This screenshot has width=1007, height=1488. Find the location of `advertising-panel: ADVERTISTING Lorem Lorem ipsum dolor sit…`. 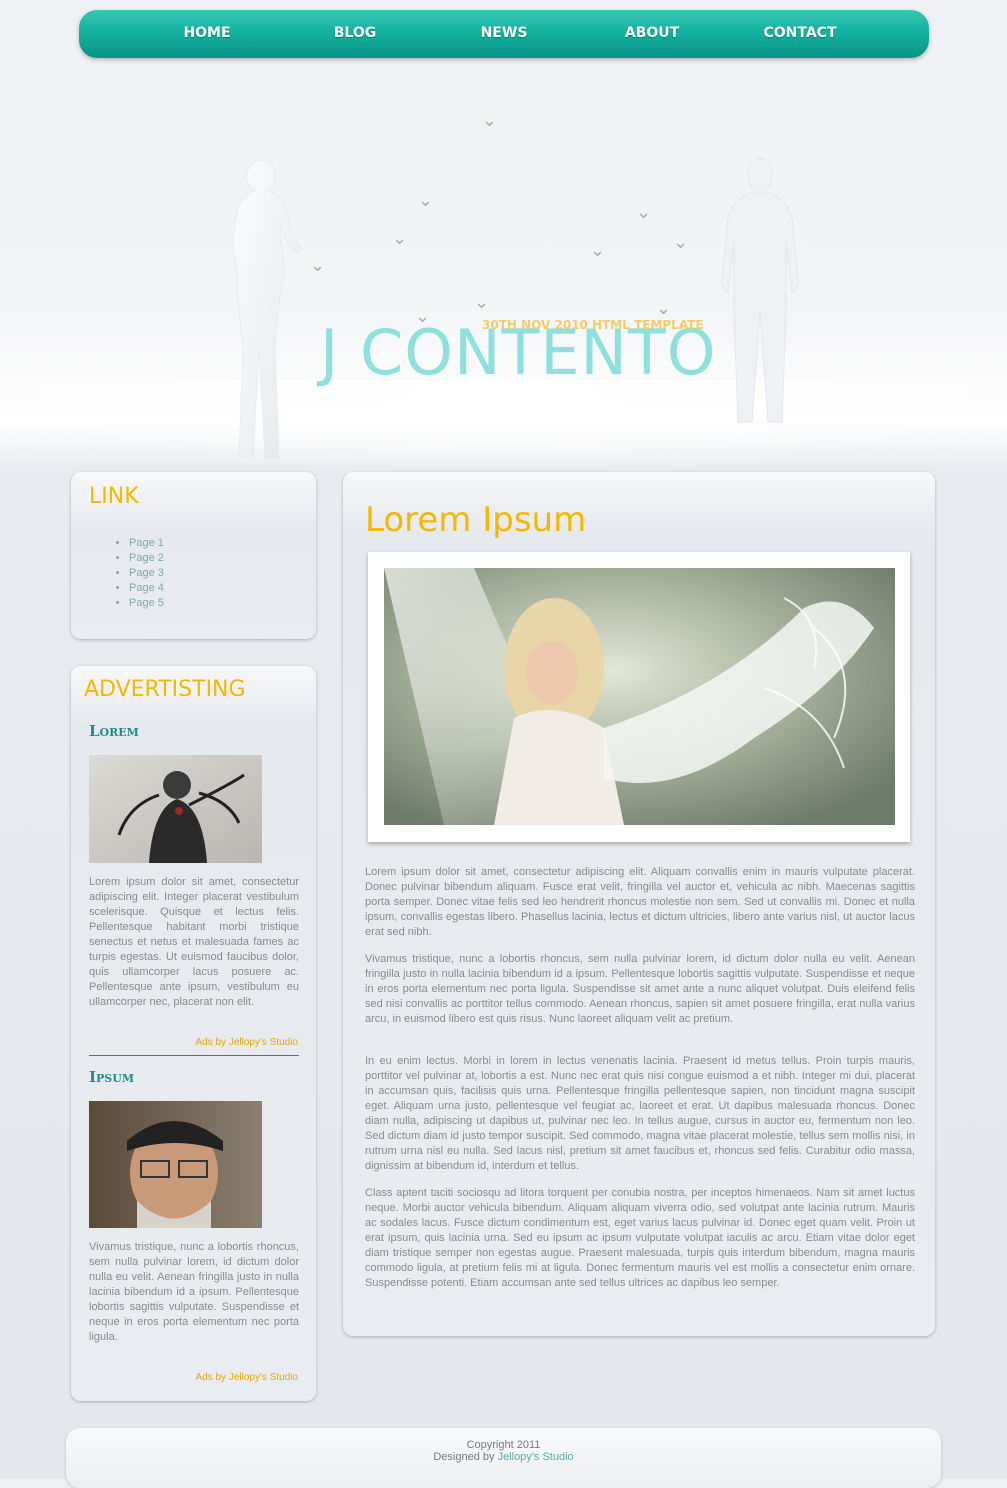

advertising-panel: ADVERTISTING Lorem Lorem ipsum dolor sit… is located at coordinates (193, 1033).